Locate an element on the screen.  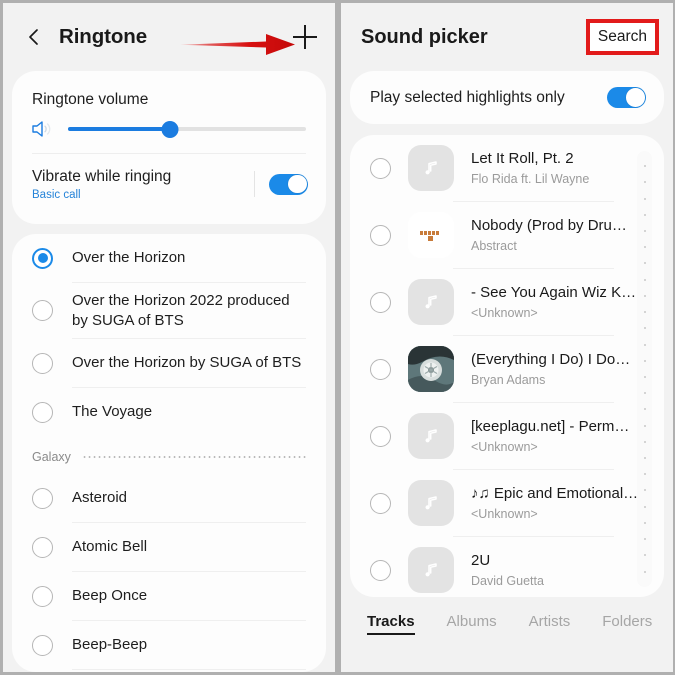
track-texts: ♪♫ Epic and Emotional… <Unknown> is located at coordinates (560, 503).